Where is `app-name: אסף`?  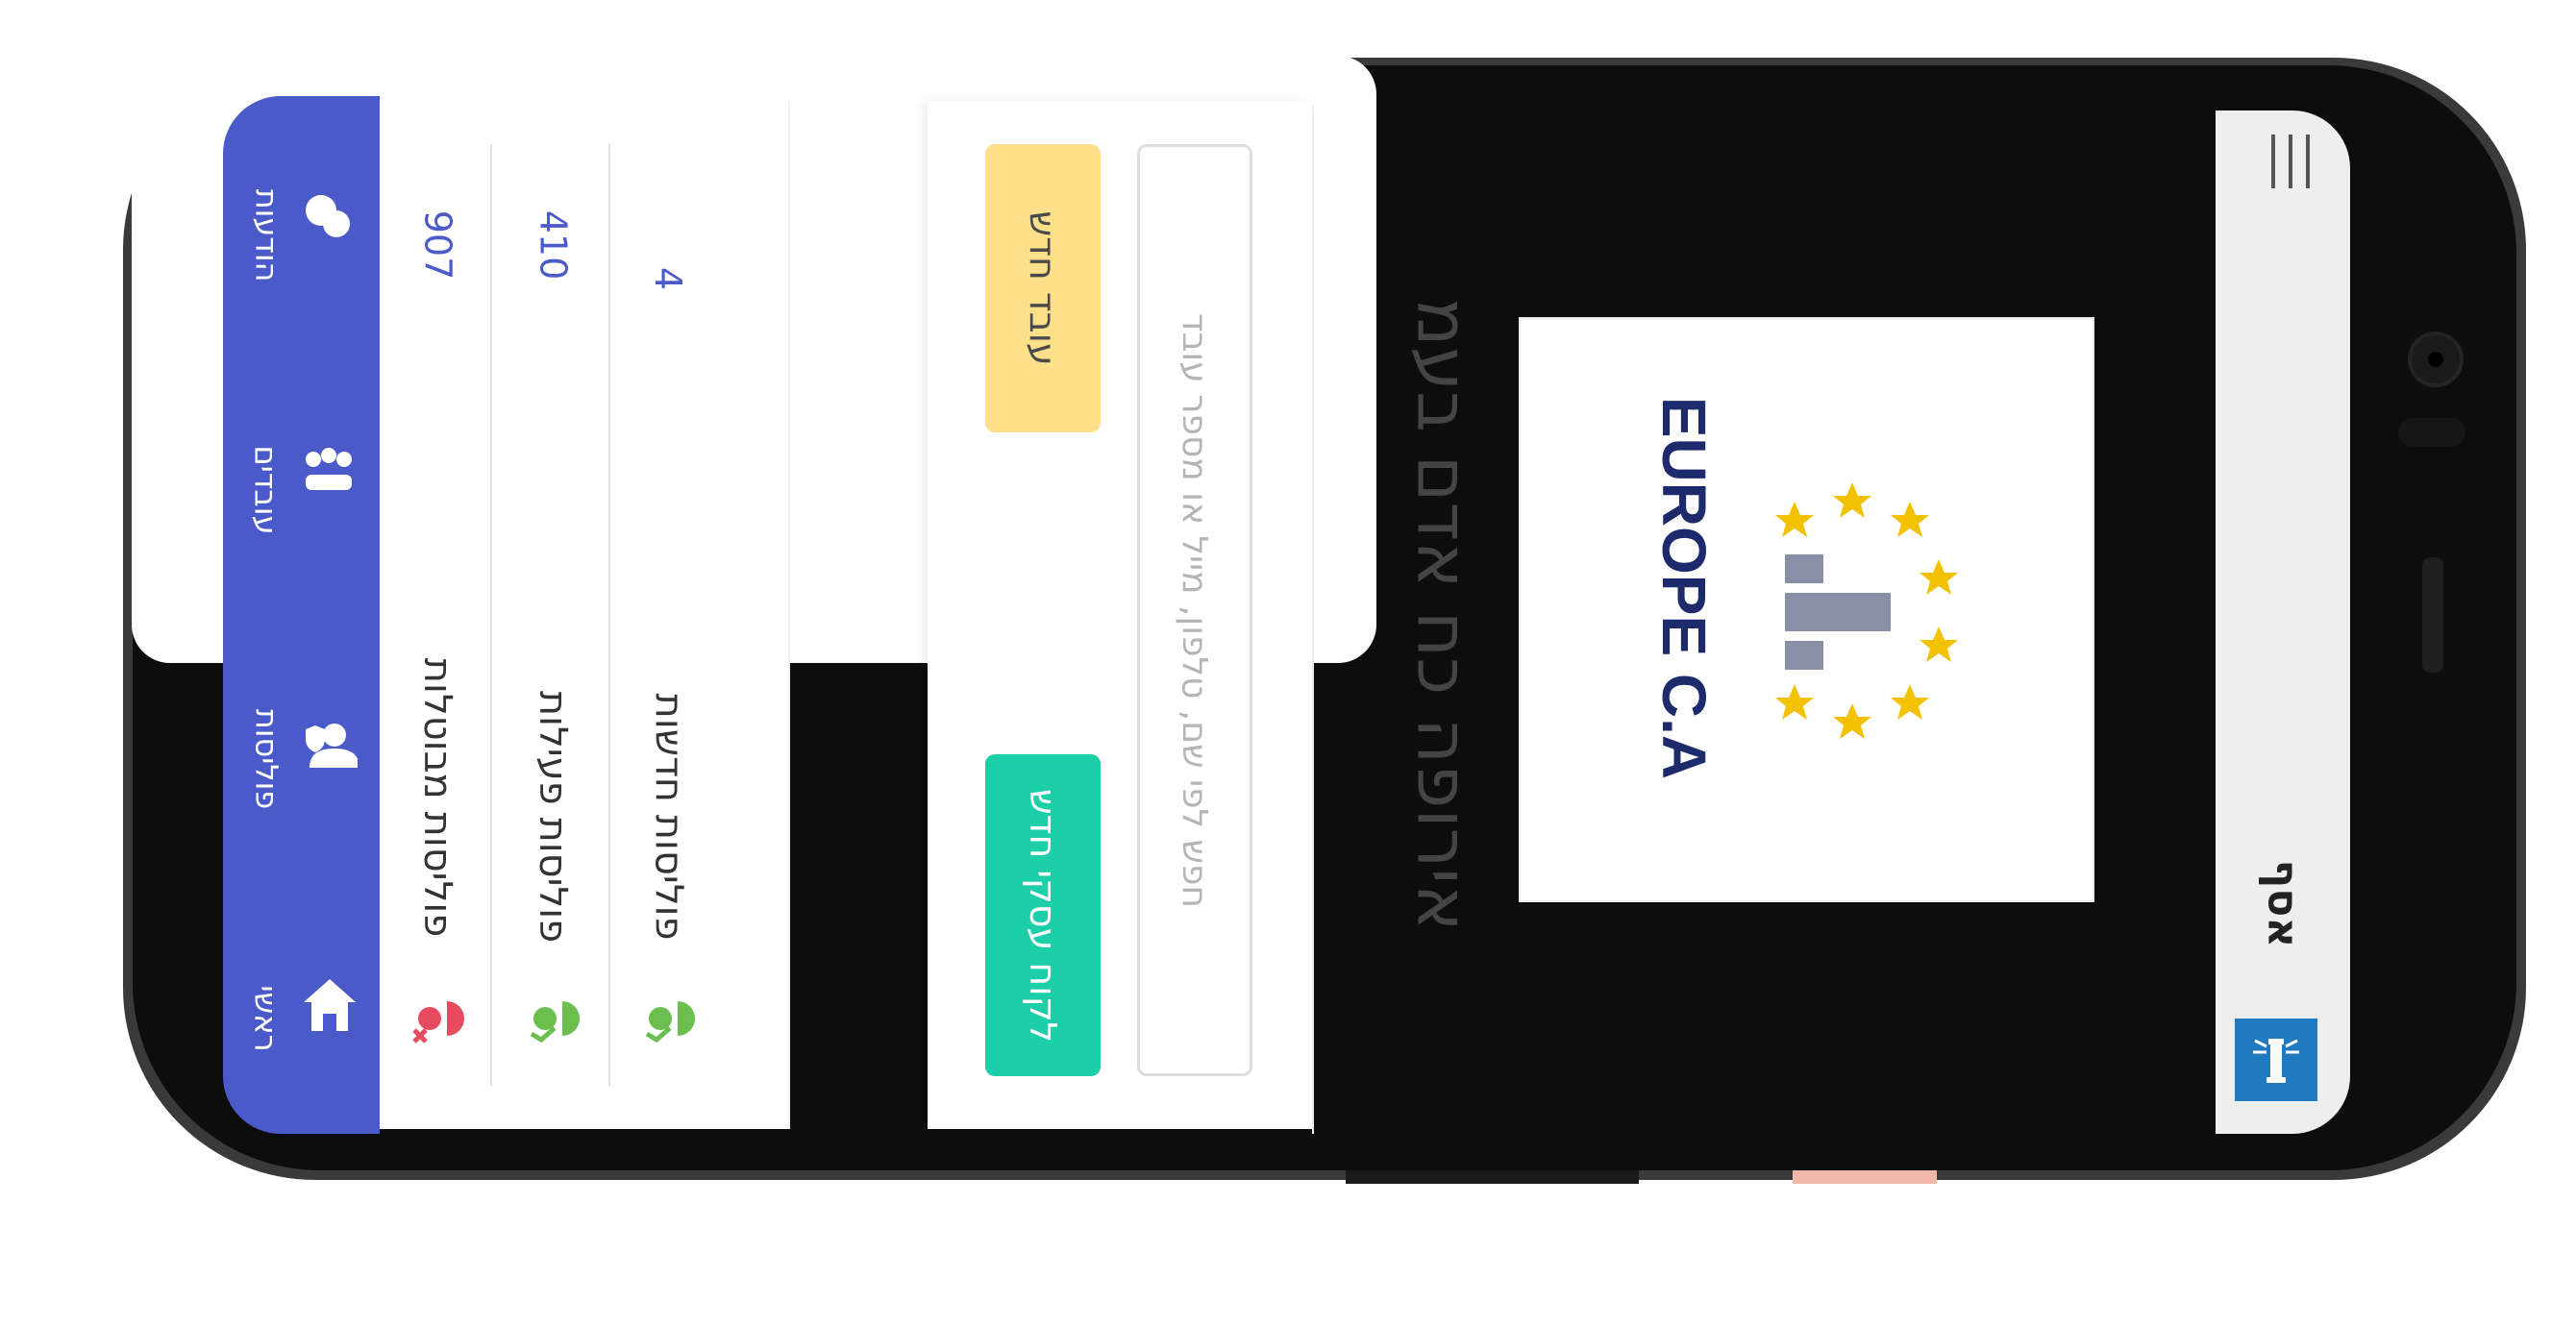
app-name: אסף is located at coordinates (2283, 903).